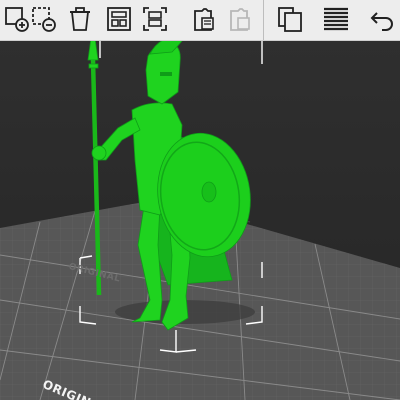  I want to click on undo-icon, so click(381, 21).